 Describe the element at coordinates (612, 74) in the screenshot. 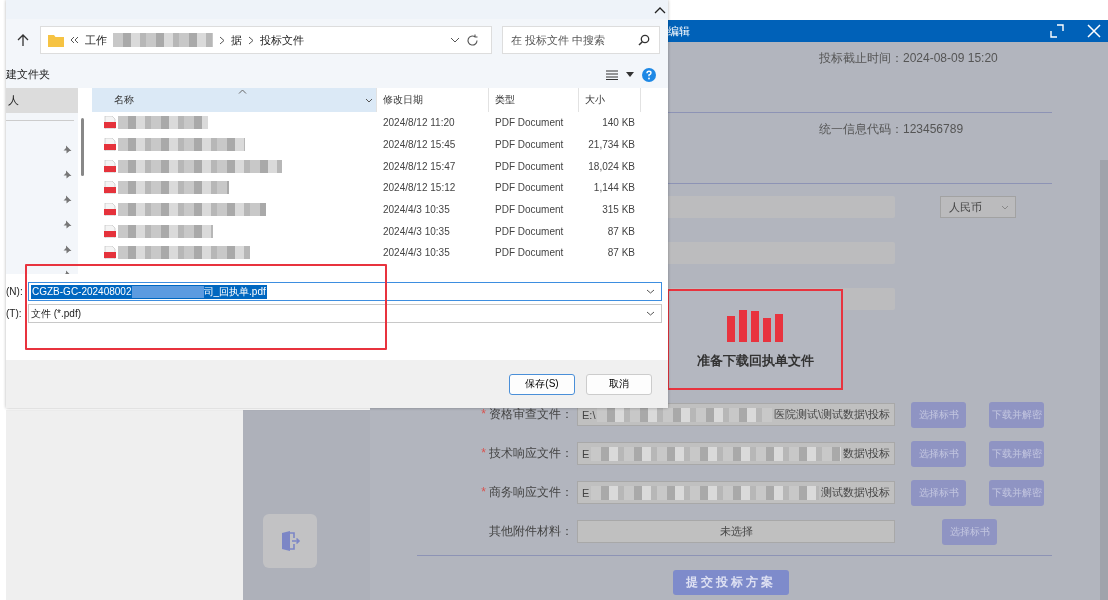

I see `list-view-icon` at that location.